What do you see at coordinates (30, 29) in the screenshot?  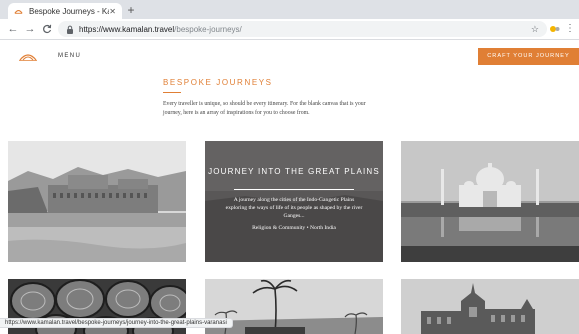 I see `forward-button: →` at bounding box center [30, 29].